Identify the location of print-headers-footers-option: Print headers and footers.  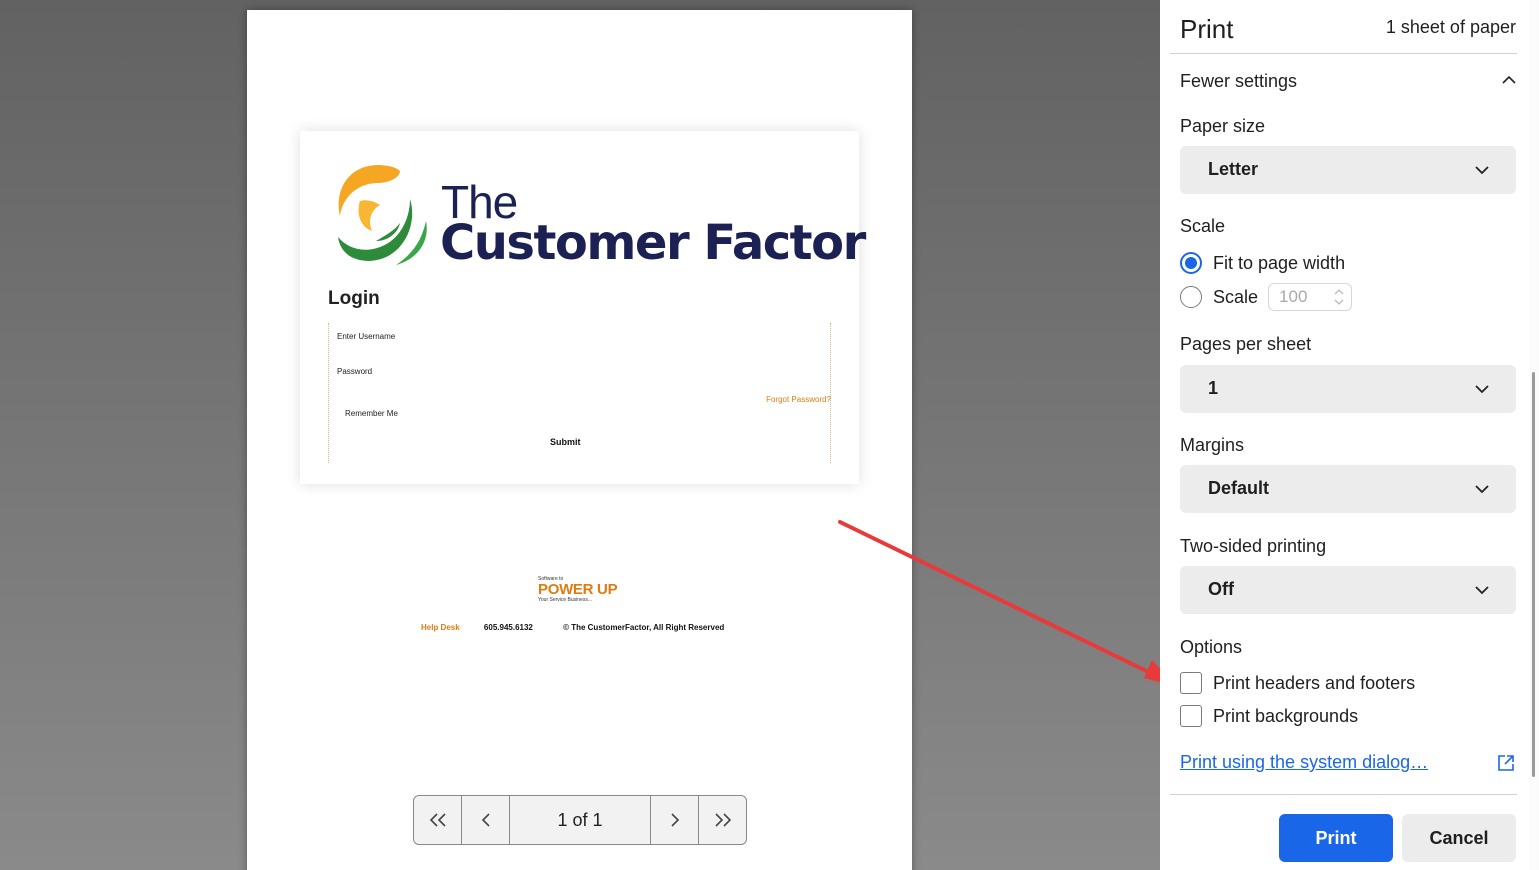
(1297, 683).